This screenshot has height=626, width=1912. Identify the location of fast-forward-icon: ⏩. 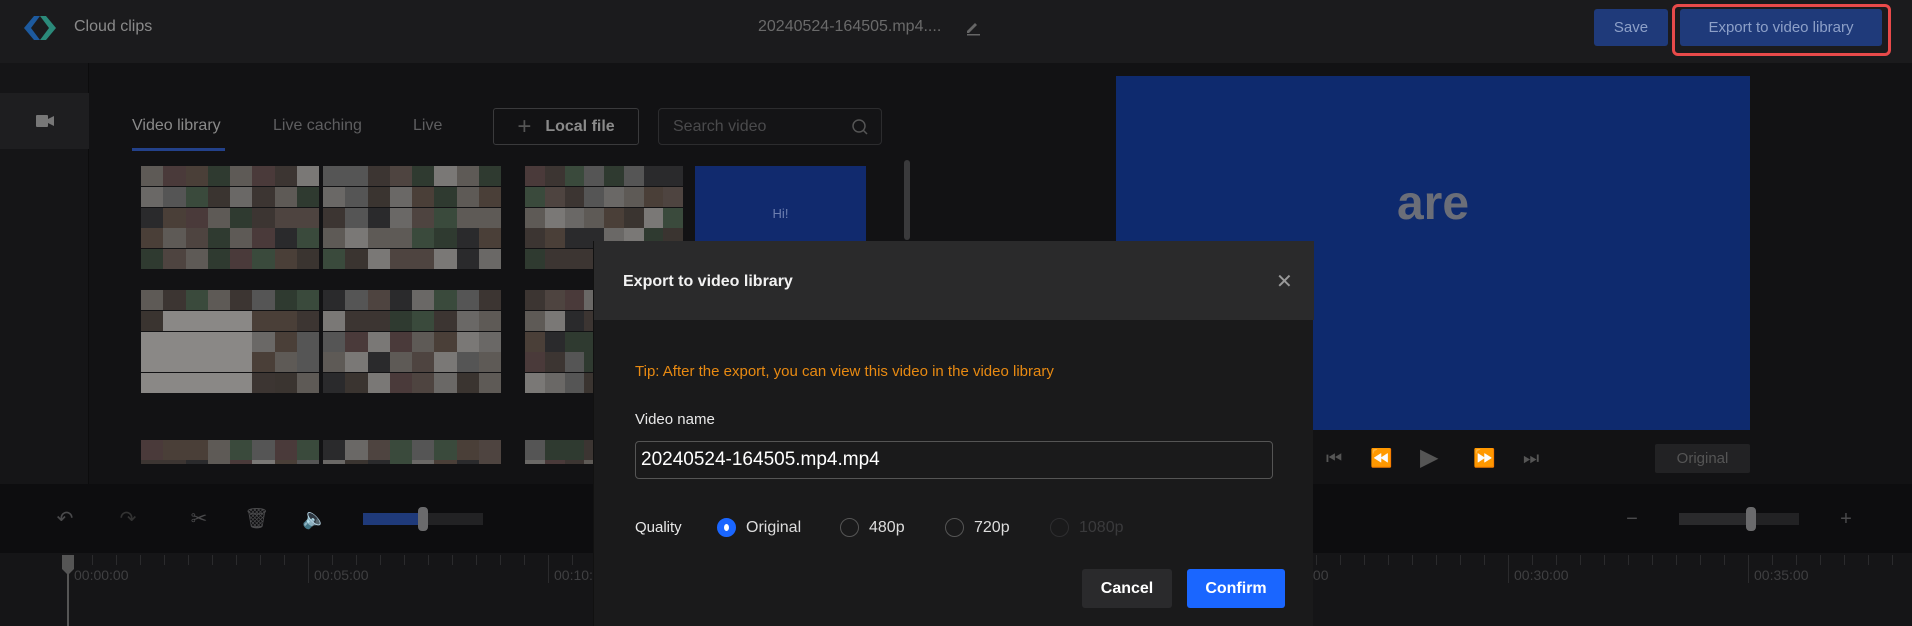
(1484, 458).